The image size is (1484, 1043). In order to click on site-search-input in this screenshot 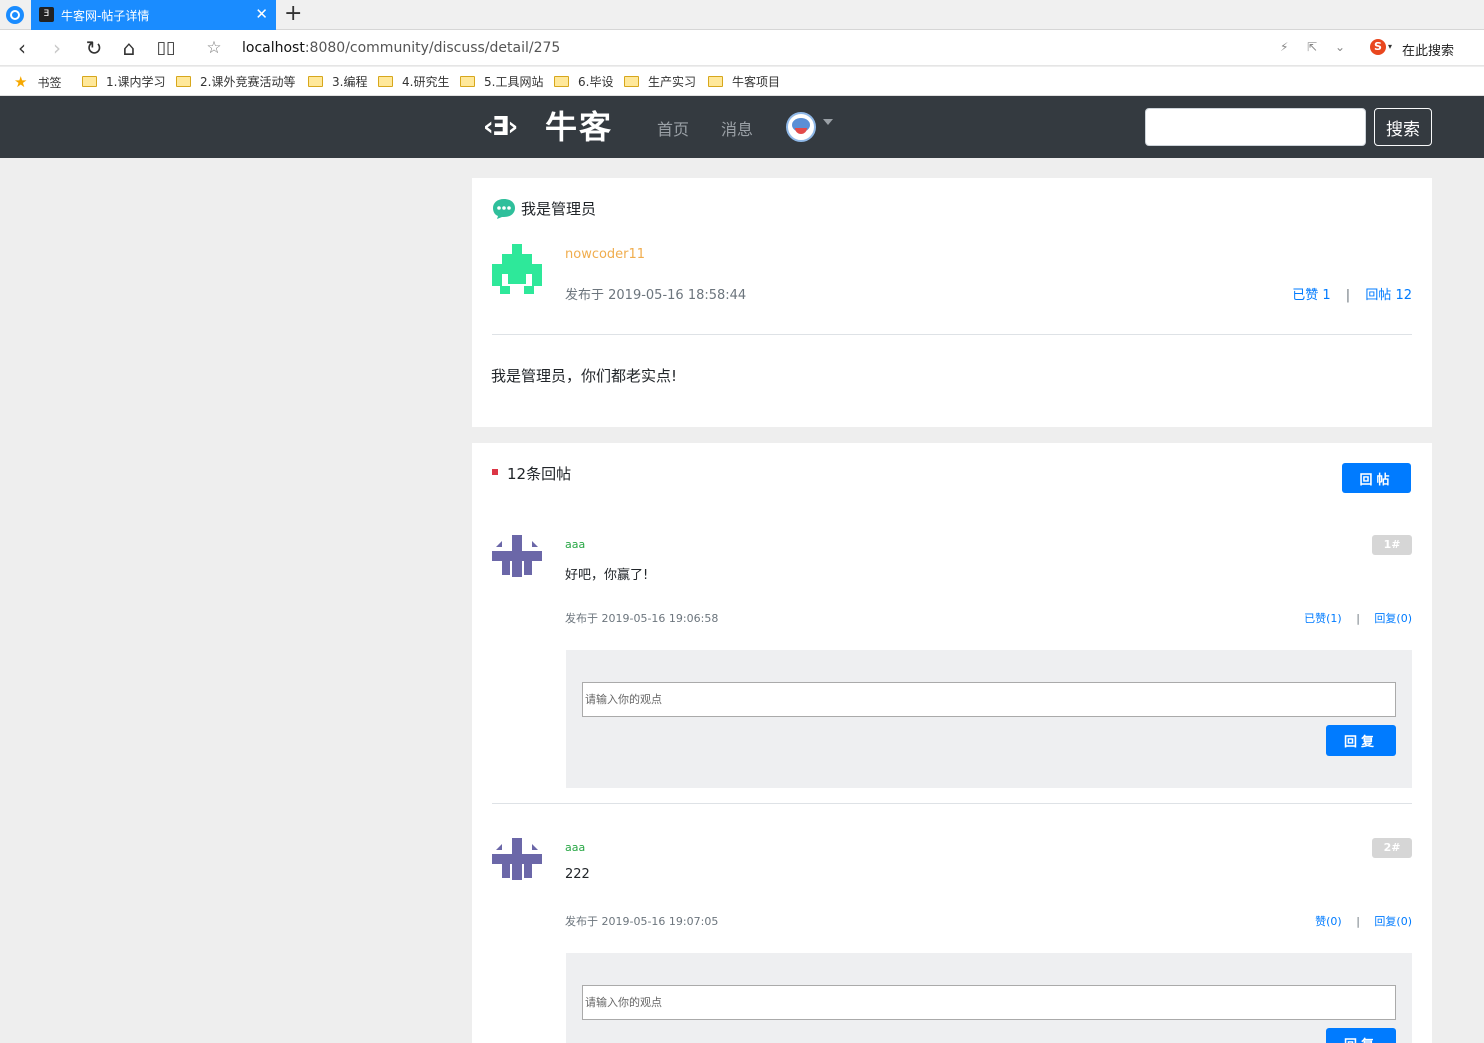, I will do `click(1255, 127)`.